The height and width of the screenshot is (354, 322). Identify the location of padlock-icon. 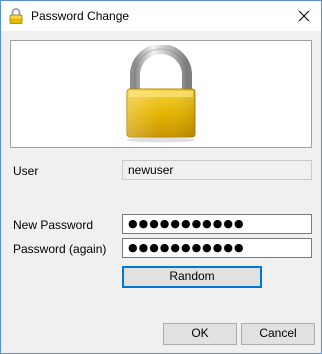
(16, 16).